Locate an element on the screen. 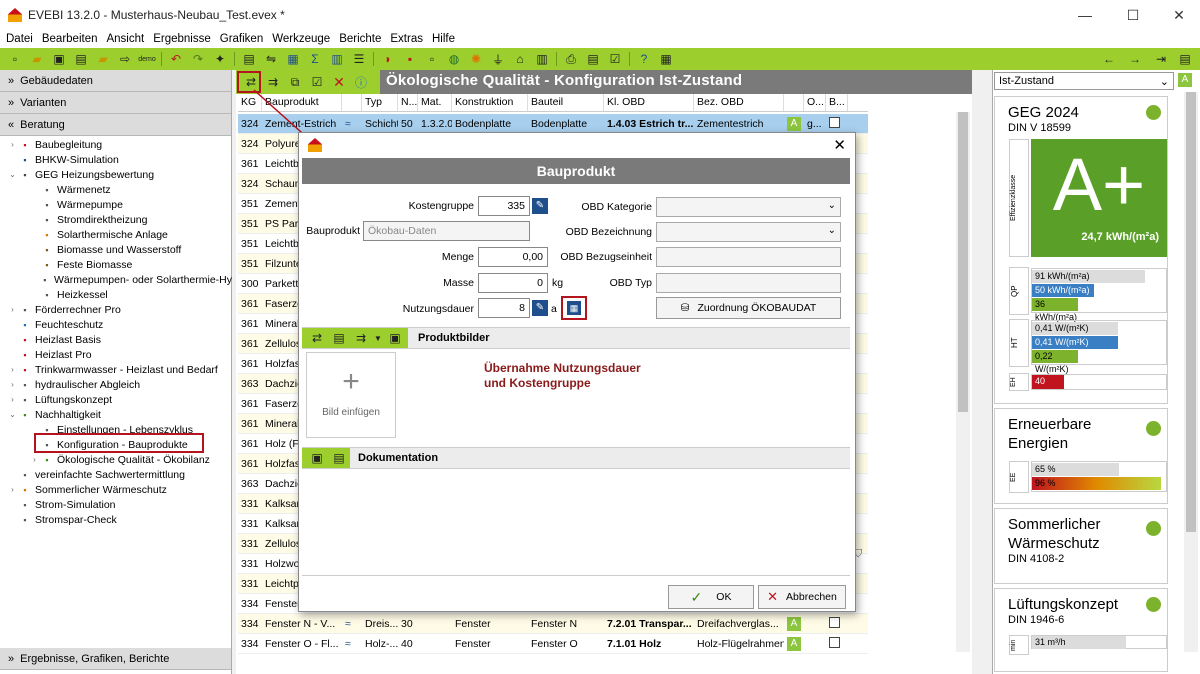  nutzungsdauer-unit: a is located at coordinates (554, 309).